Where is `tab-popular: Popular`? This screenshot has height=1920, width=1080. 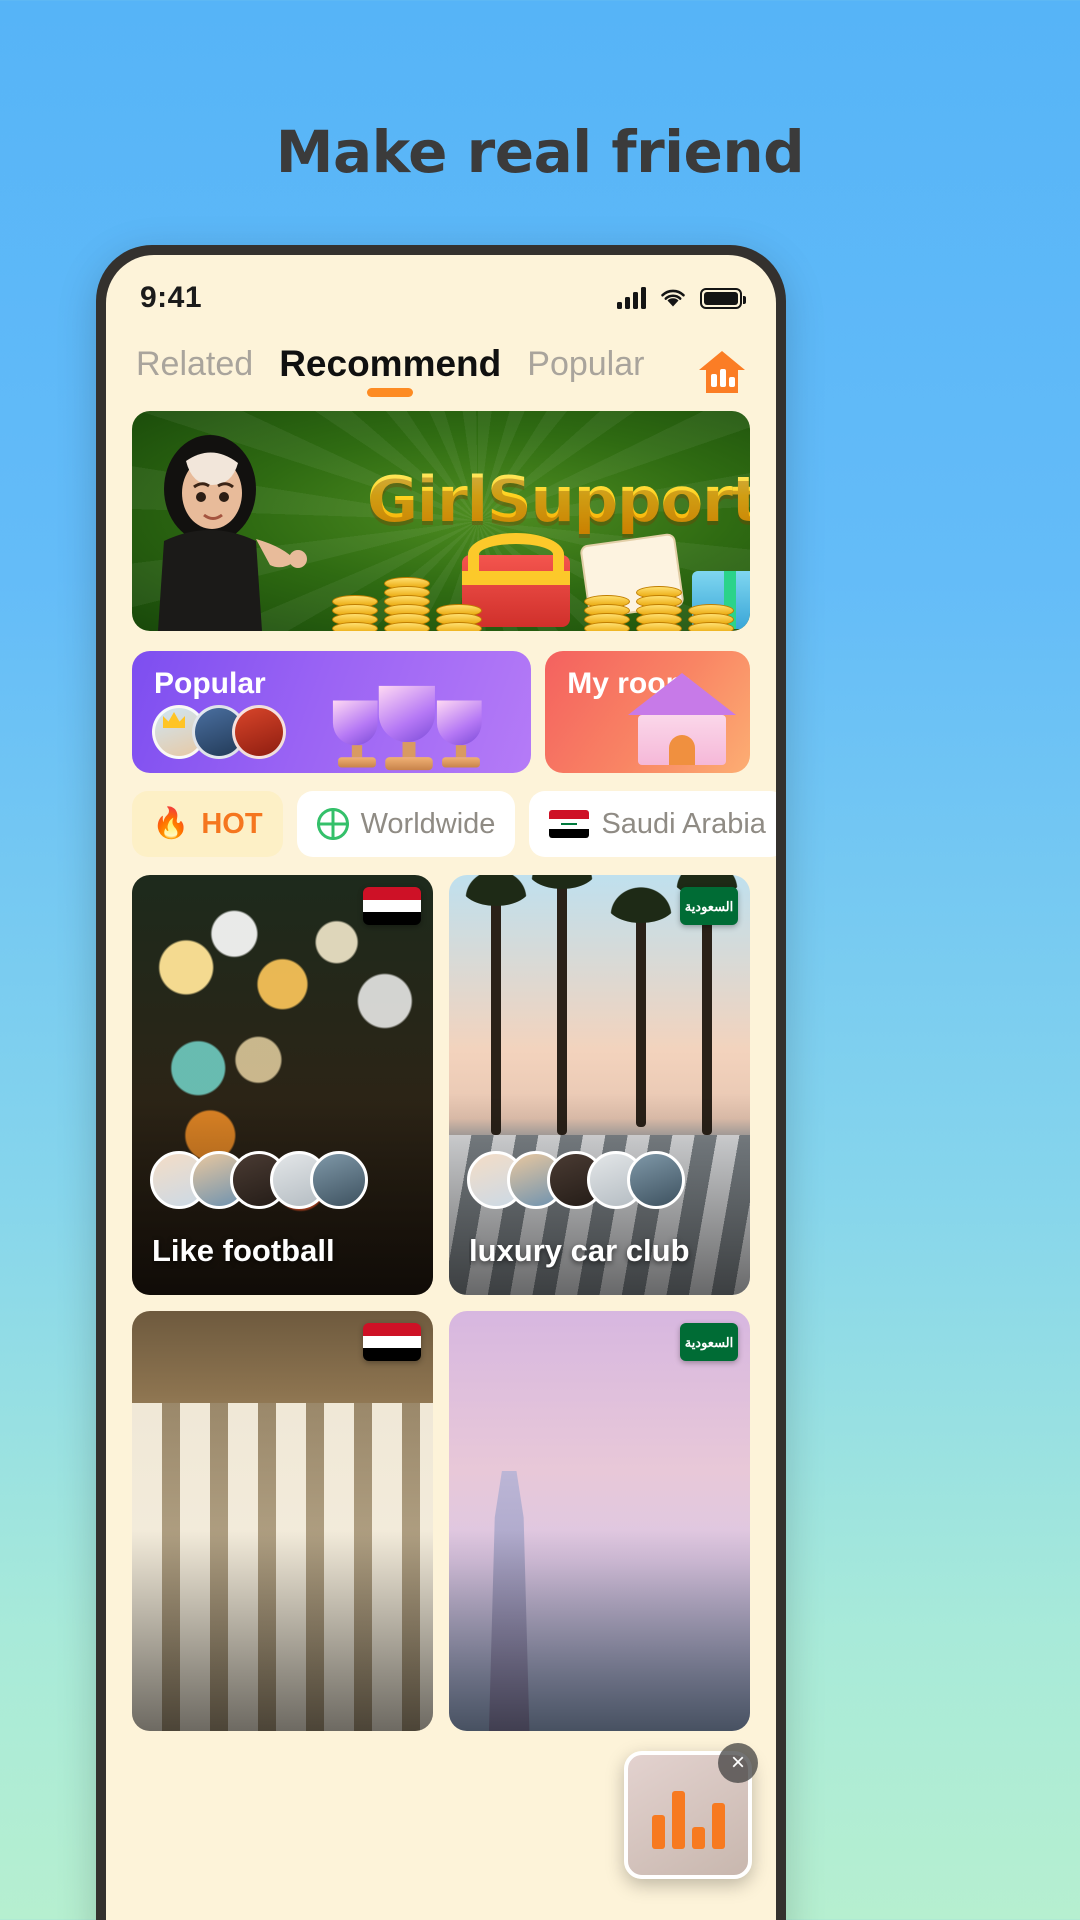 tab-popular: Popular is located at coordinates (585, 372).